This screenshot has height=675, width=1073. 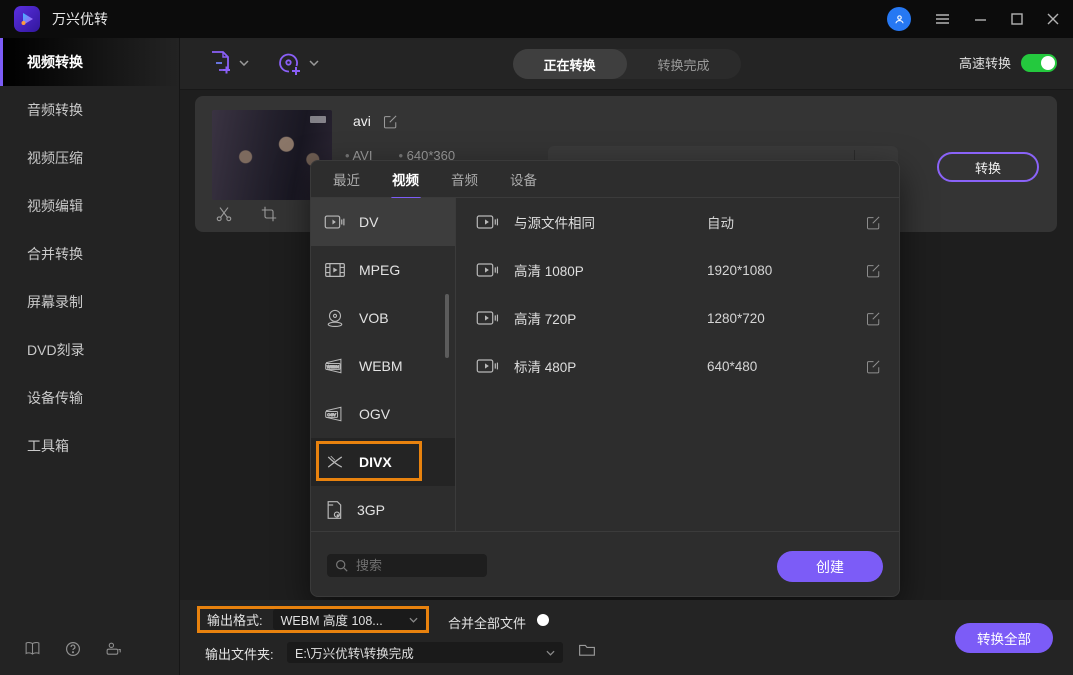 I want to click on svg-text: WEBM, so click(x=333, y=366).